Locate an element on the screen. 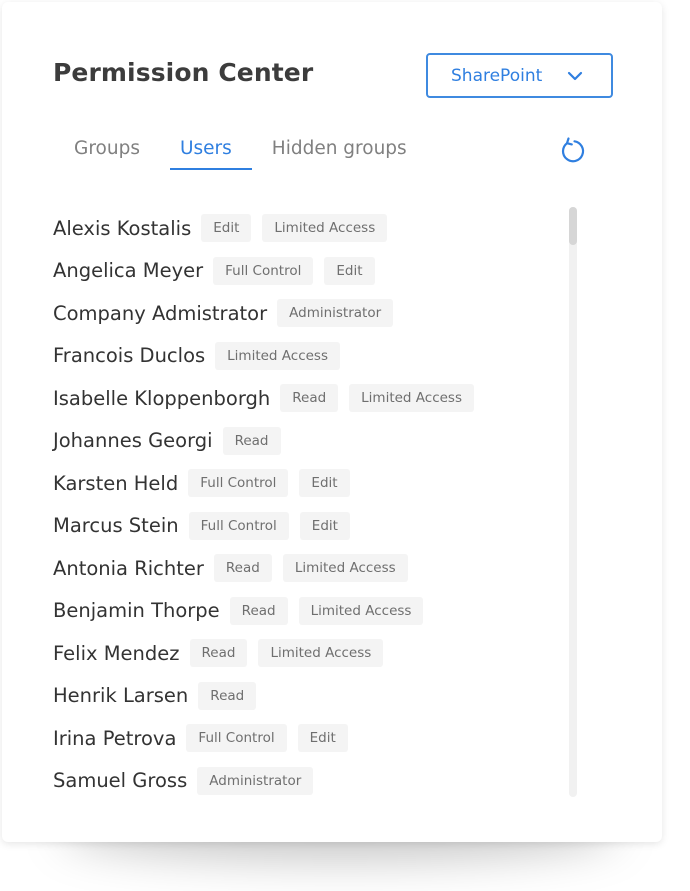 The image size is (690, 891). tab-hidden-groups: Hidden groups is located at coordinates (339, 151).